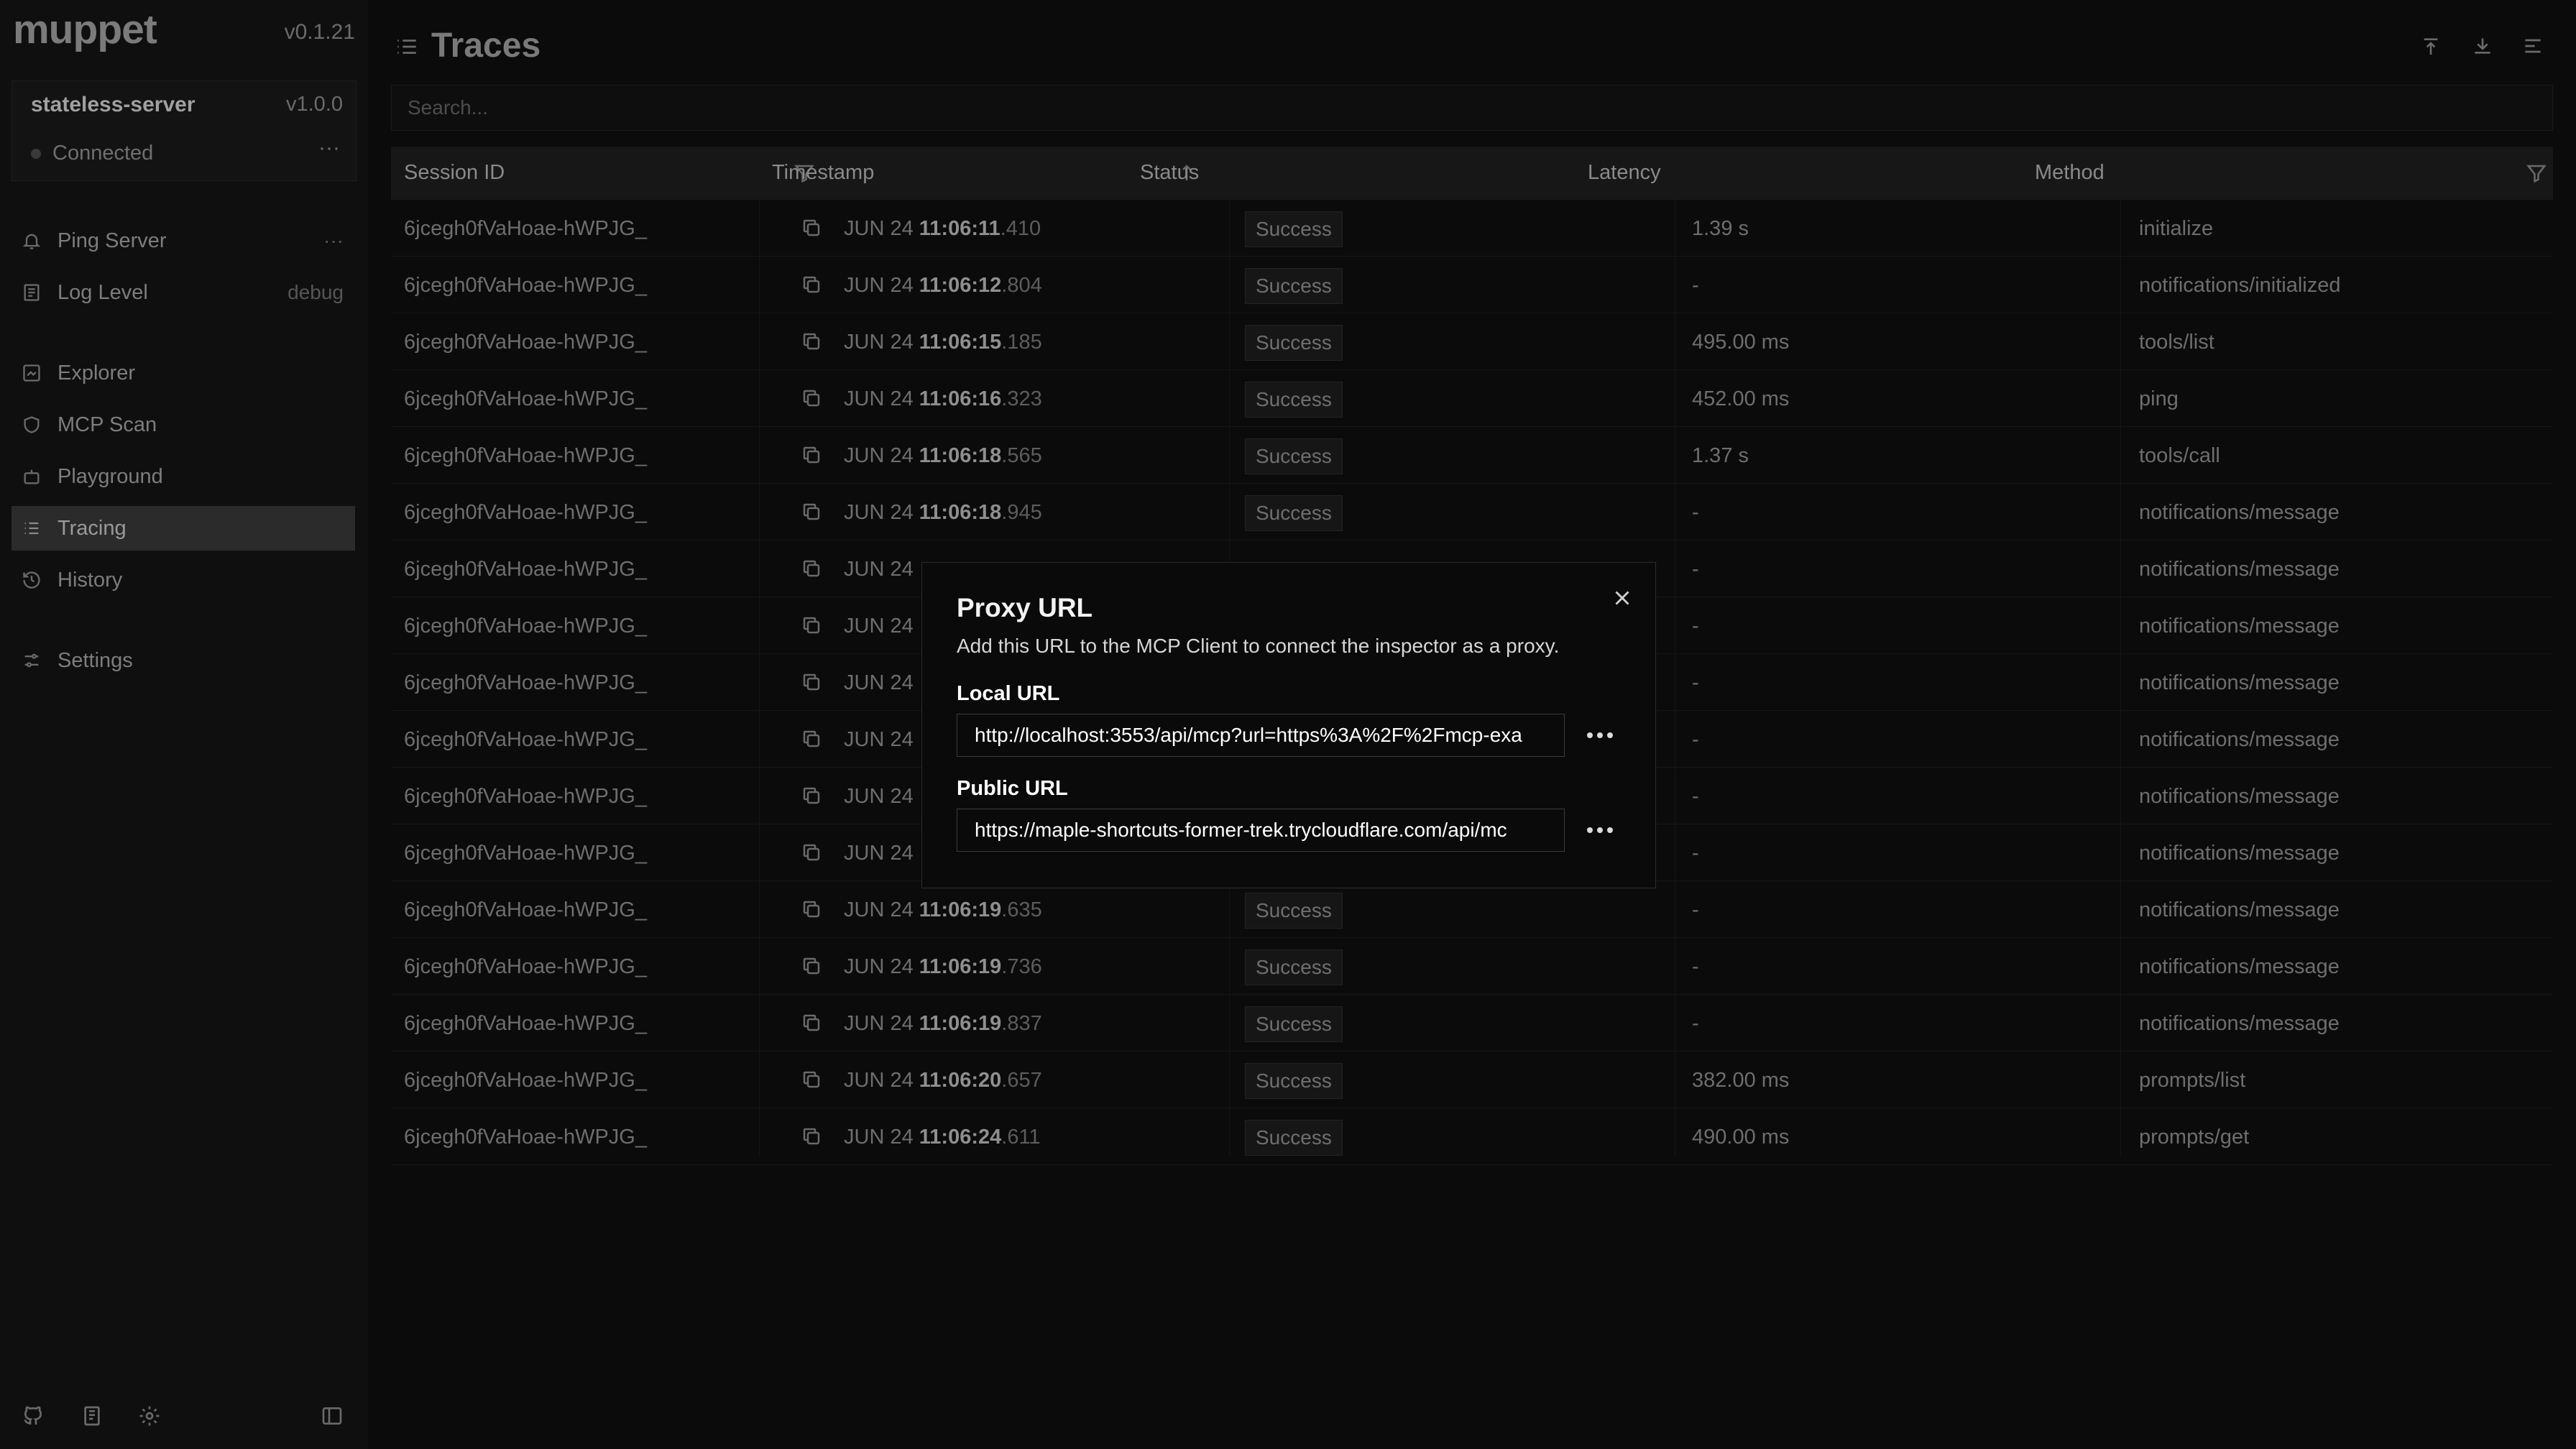 This screenshot has height=1449, width=2576. I want to click on timestamp-cell: JUN 24 11:06:19.635, so click(943, 910).